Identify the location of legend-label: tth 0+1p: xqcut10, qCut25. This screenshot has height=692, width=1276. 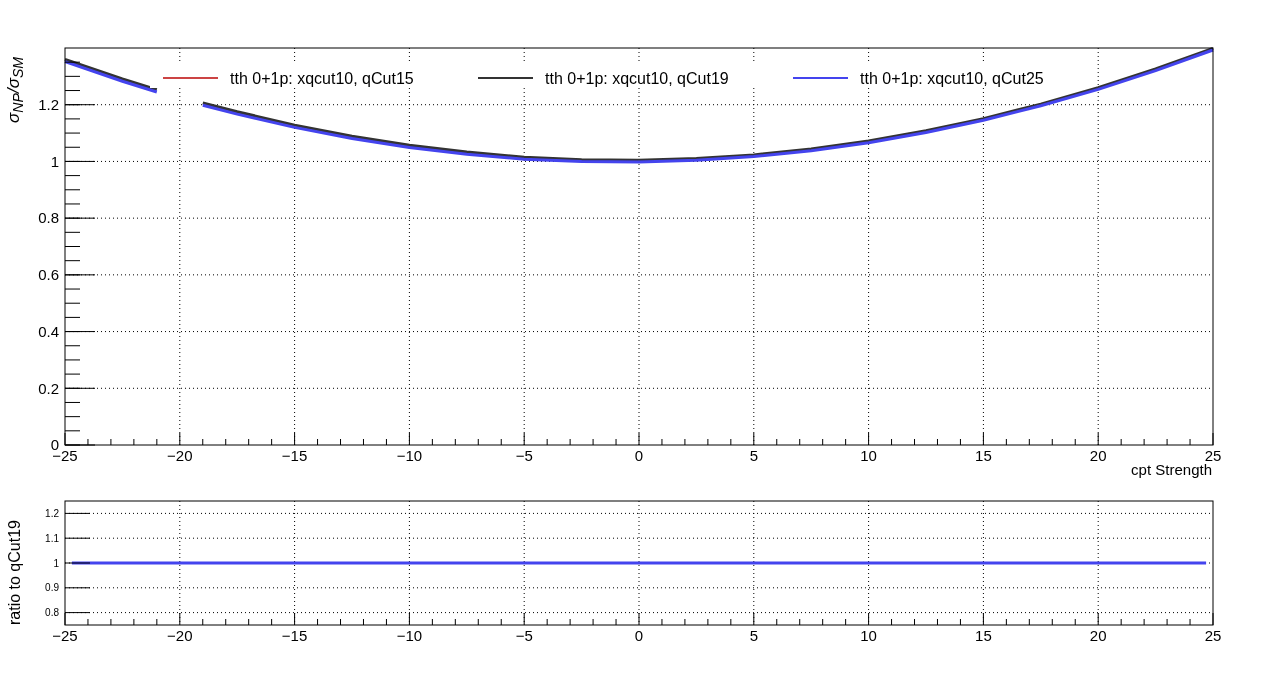
(952, 78).